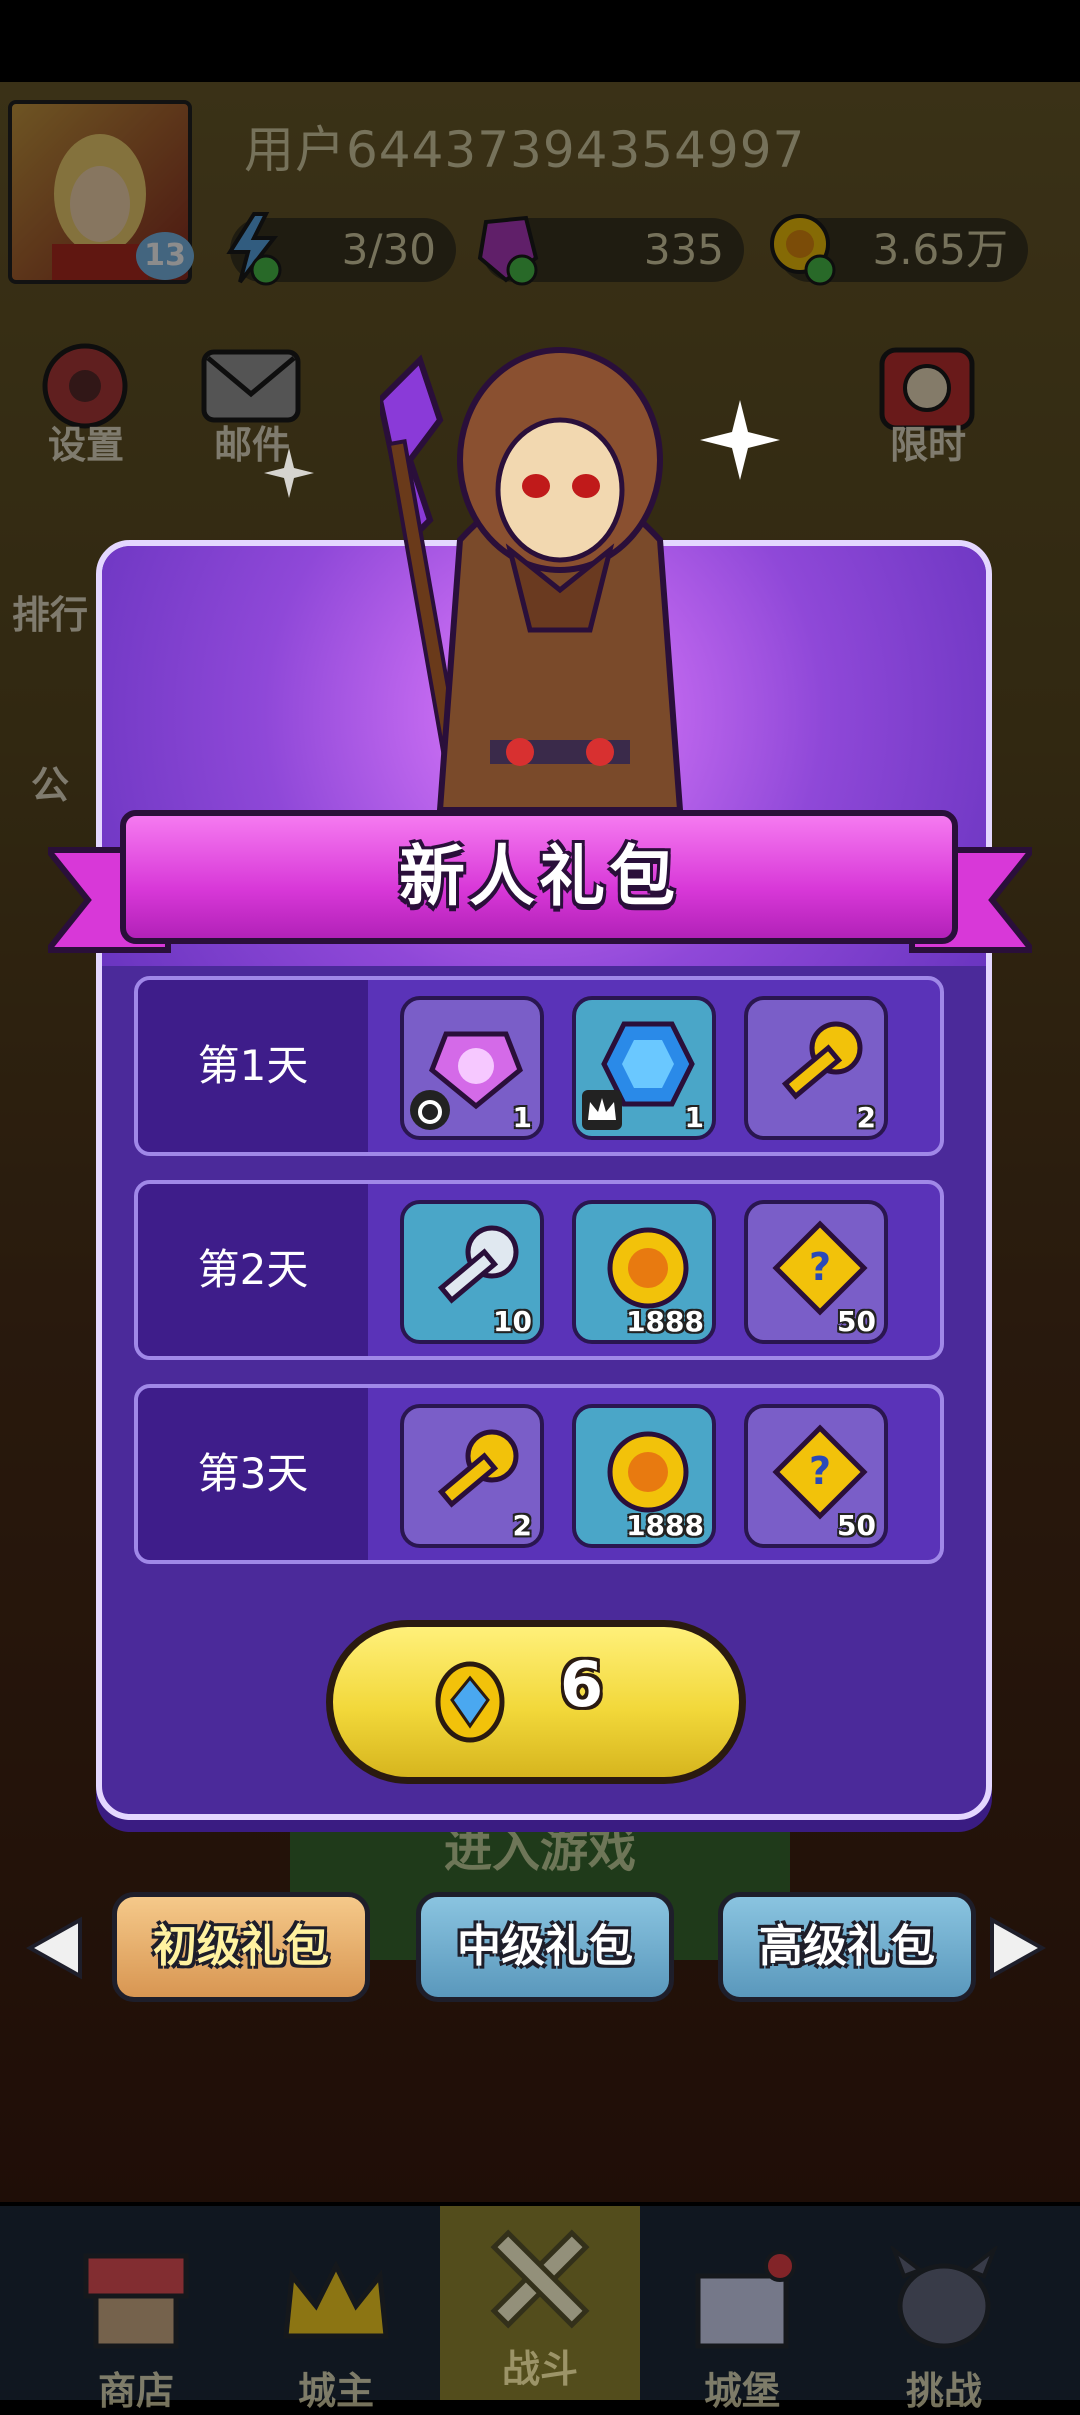 The width and height of the screenshot is (1080, 2415). I want to click on castle-icon, so click(745, 2299).